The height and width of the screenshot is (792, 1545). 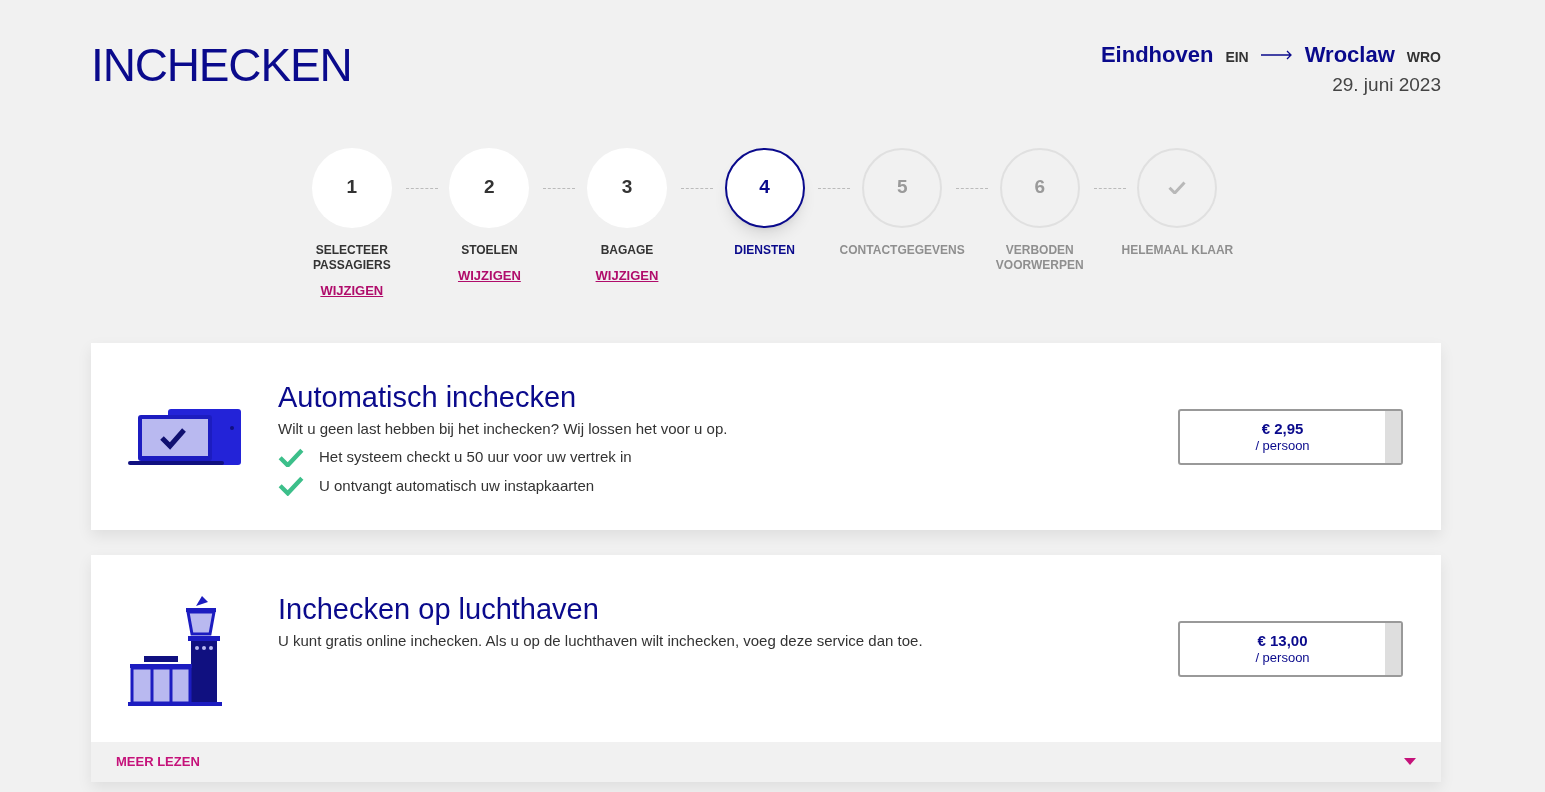 I want to click on origin-code: EIN, so click(x=1237, y=57).